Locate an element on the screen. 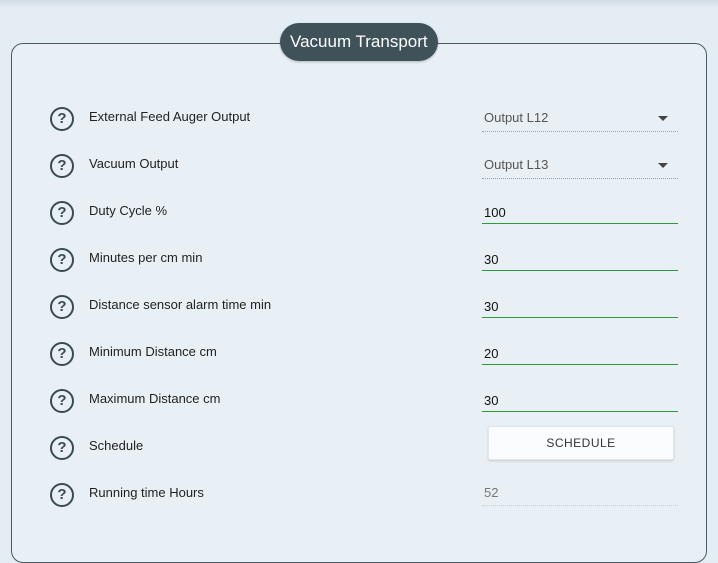 This screenshot has height=563, width=718. field-label: Duty Cycle % is located at coordinates (128, 210).